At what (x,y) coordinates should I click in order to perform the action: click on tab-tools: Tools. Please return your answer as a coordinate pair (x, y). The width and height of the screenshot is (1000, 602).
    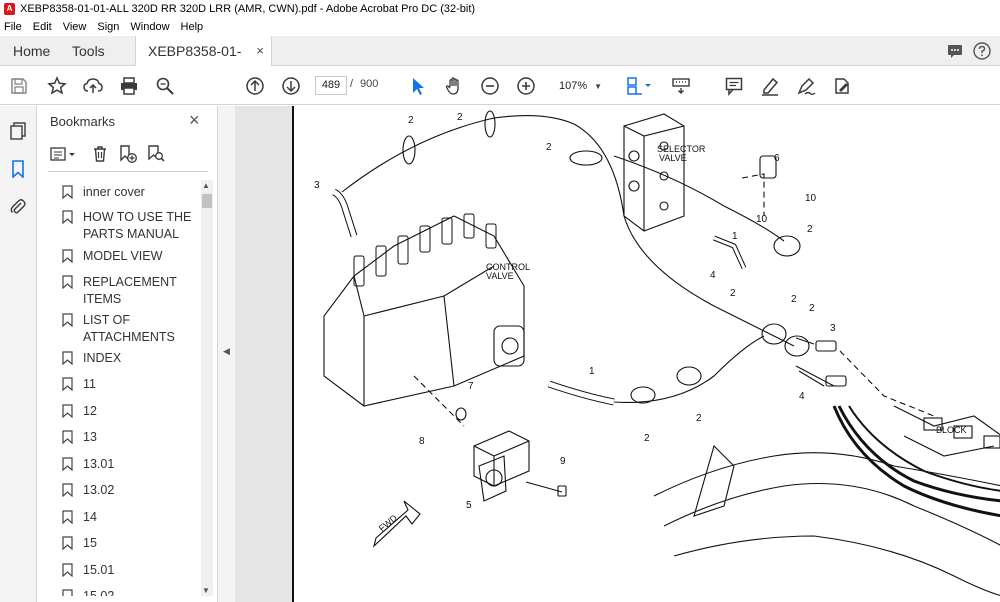
    Looking at the image, I should click on (88, 51).